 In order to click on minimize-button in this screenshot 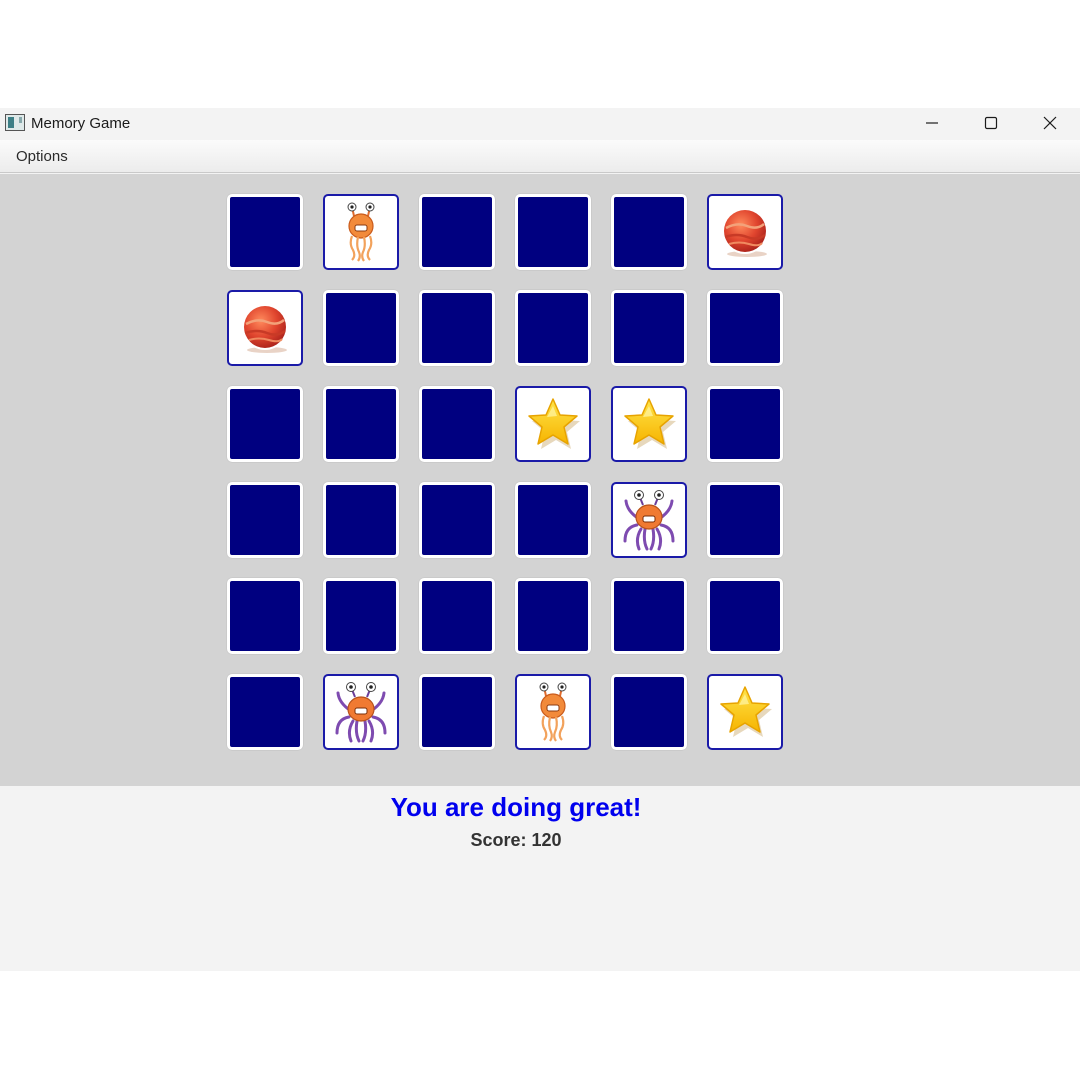, I will do `click(932, 123)`.